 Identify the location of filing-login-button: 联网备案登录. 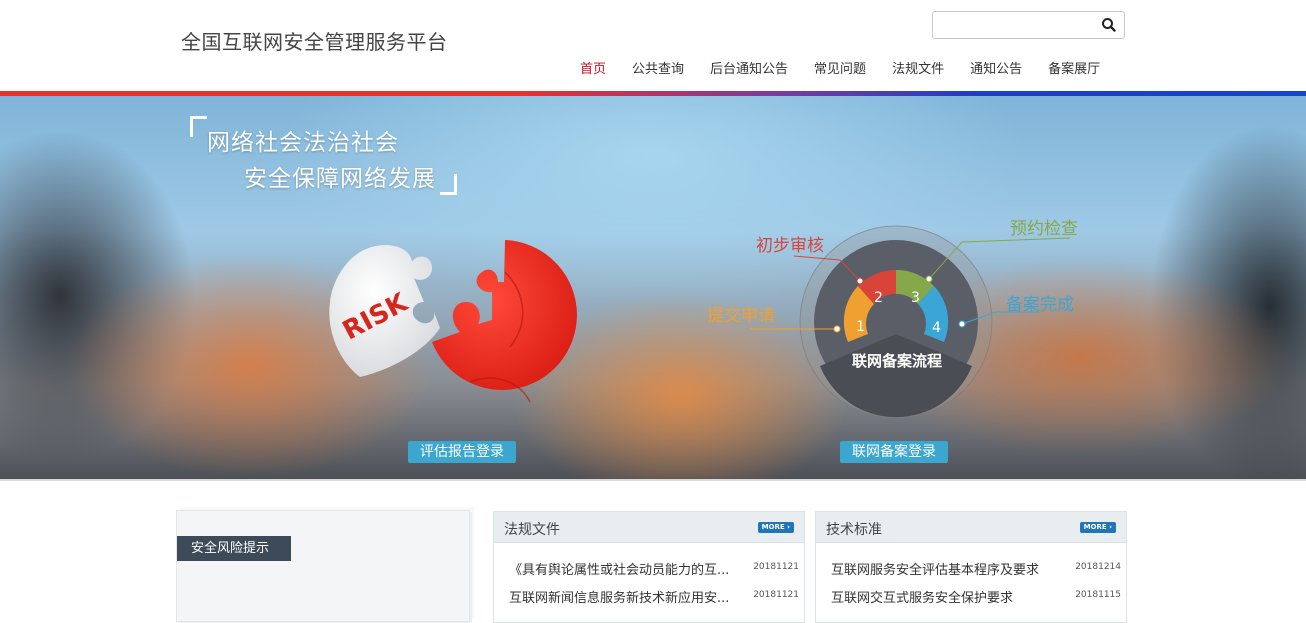
(894, 452).